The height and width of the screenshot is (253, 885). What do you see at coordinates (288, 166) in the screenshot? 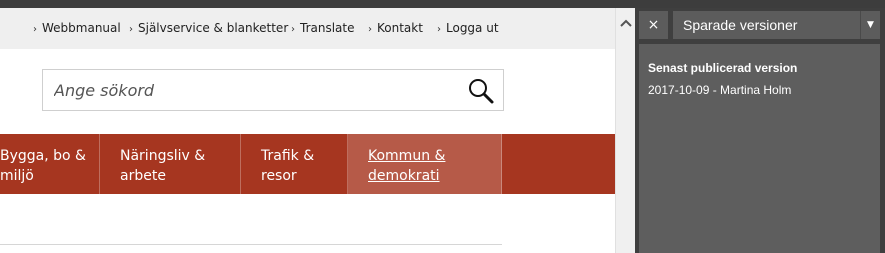
I see `main-nav-label: Trafik & resor` at bounding box center [288, 166].